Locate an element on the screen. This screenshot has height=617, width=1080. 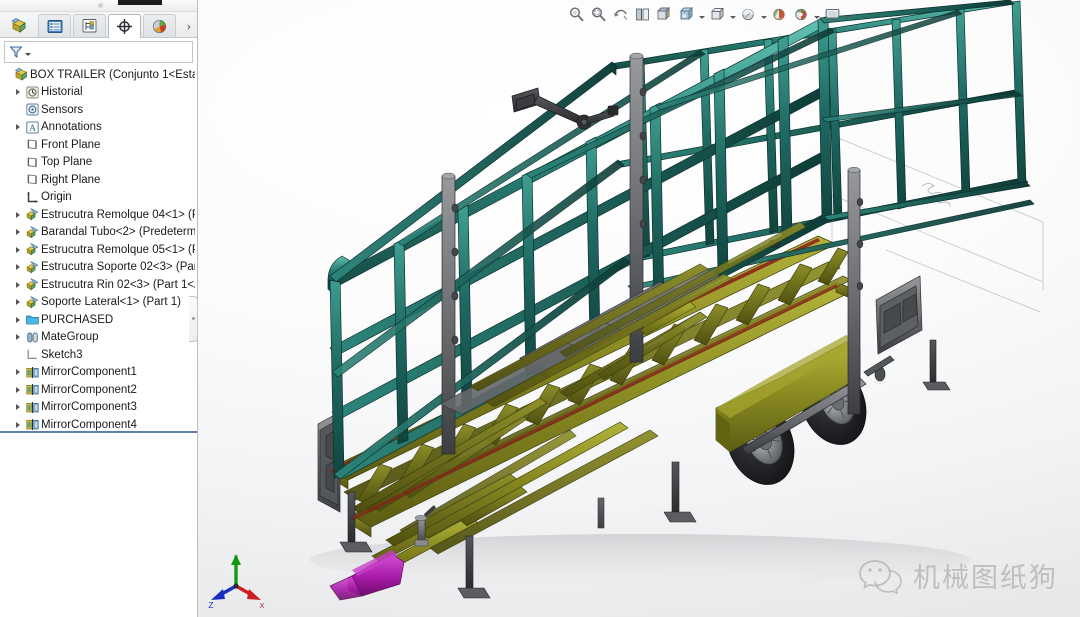
edit-appearance-button is located at coordinates (748, 14).